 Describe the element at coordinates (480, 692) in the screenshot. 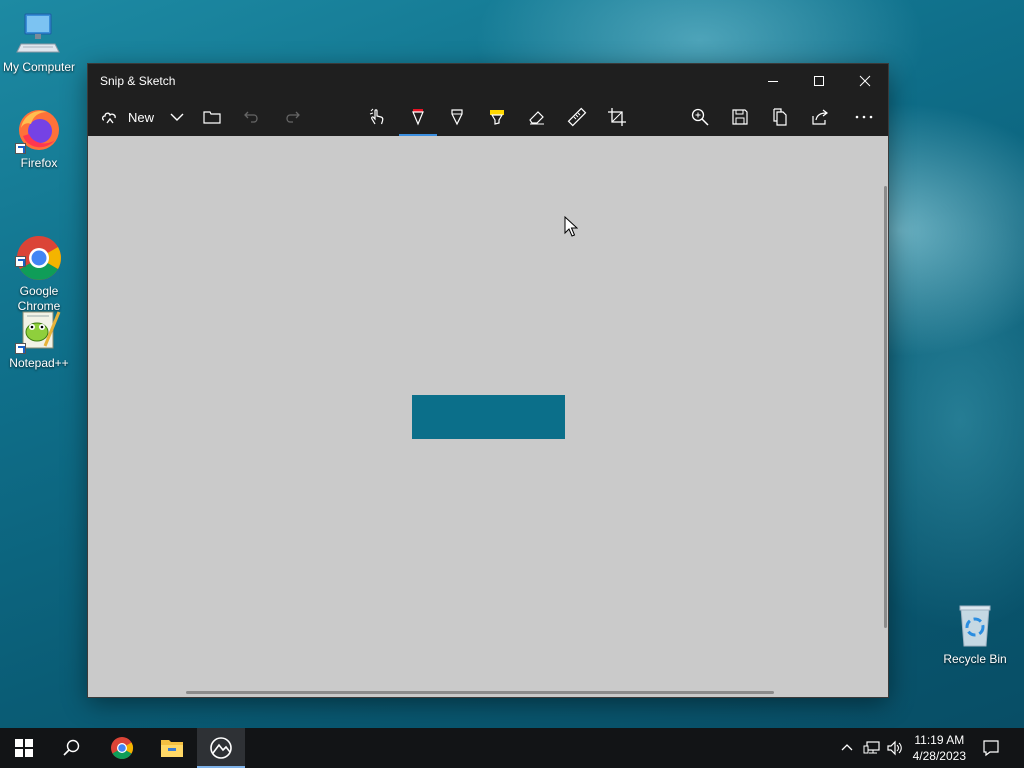

I see `horizontal-scrollbar` at that location.